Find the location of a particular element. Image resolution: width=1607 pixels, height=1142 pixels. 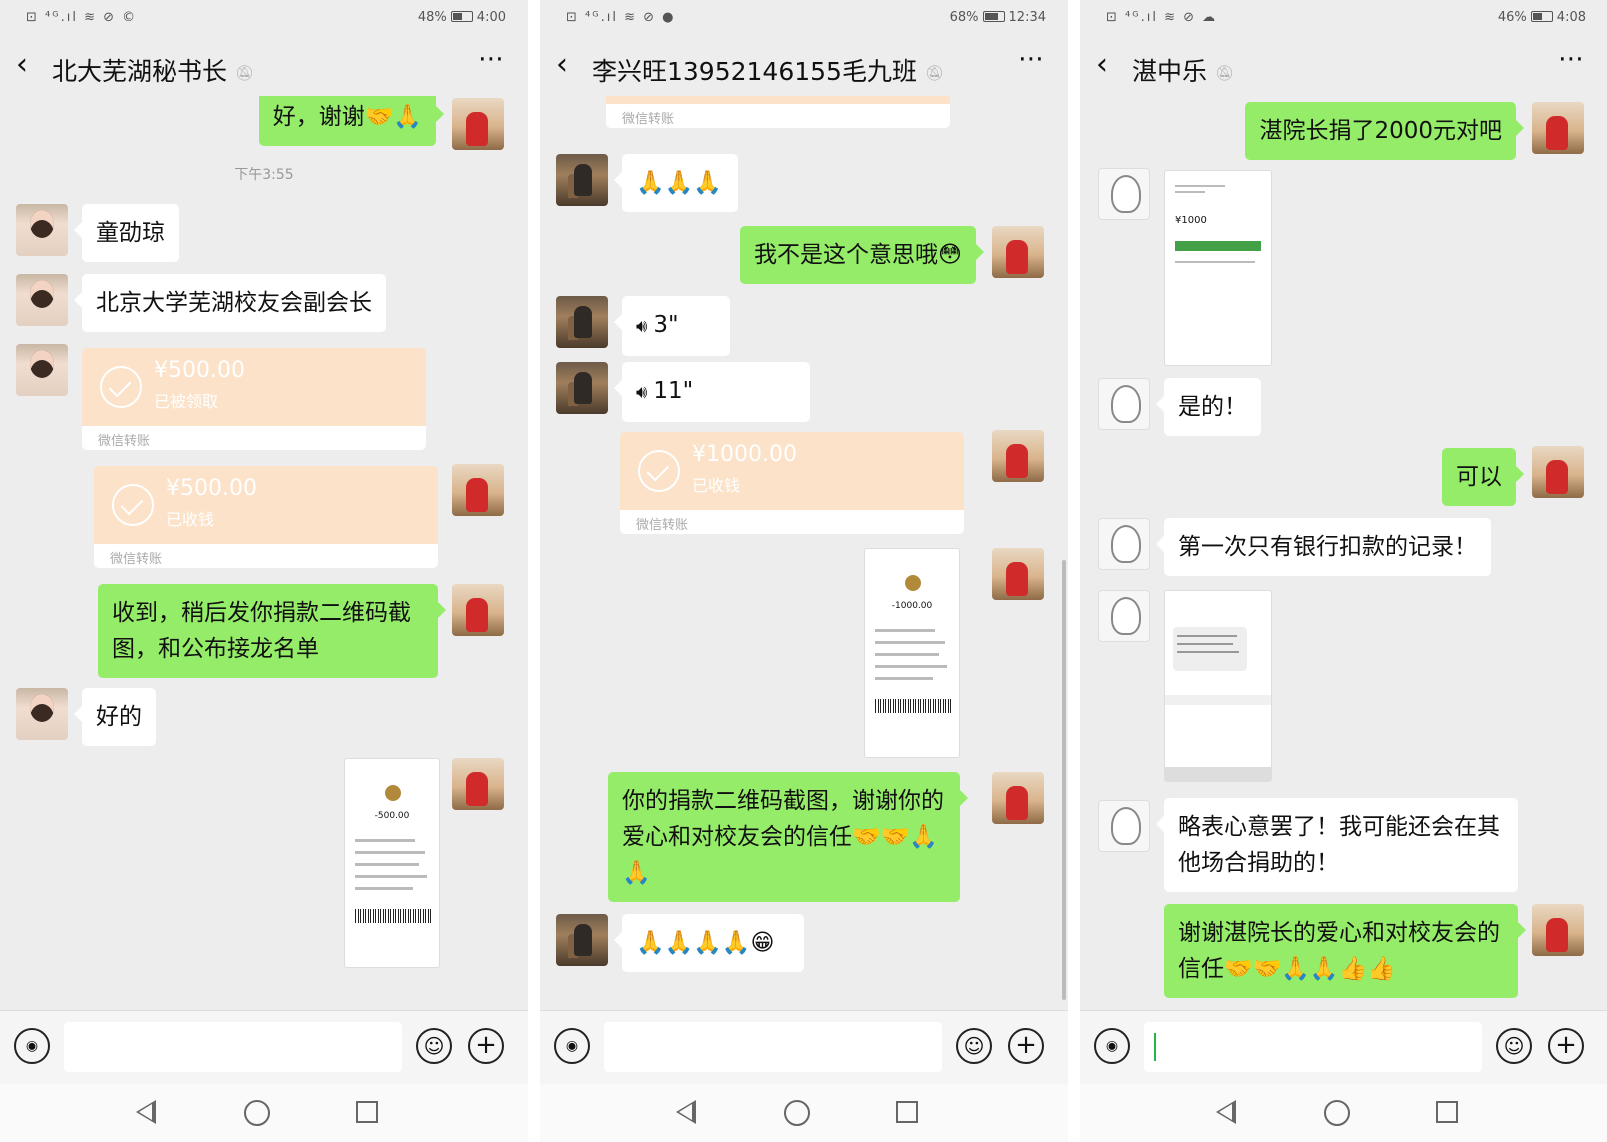

message-received: 🙏🙏🙏 is located at coordinates (676, 183).